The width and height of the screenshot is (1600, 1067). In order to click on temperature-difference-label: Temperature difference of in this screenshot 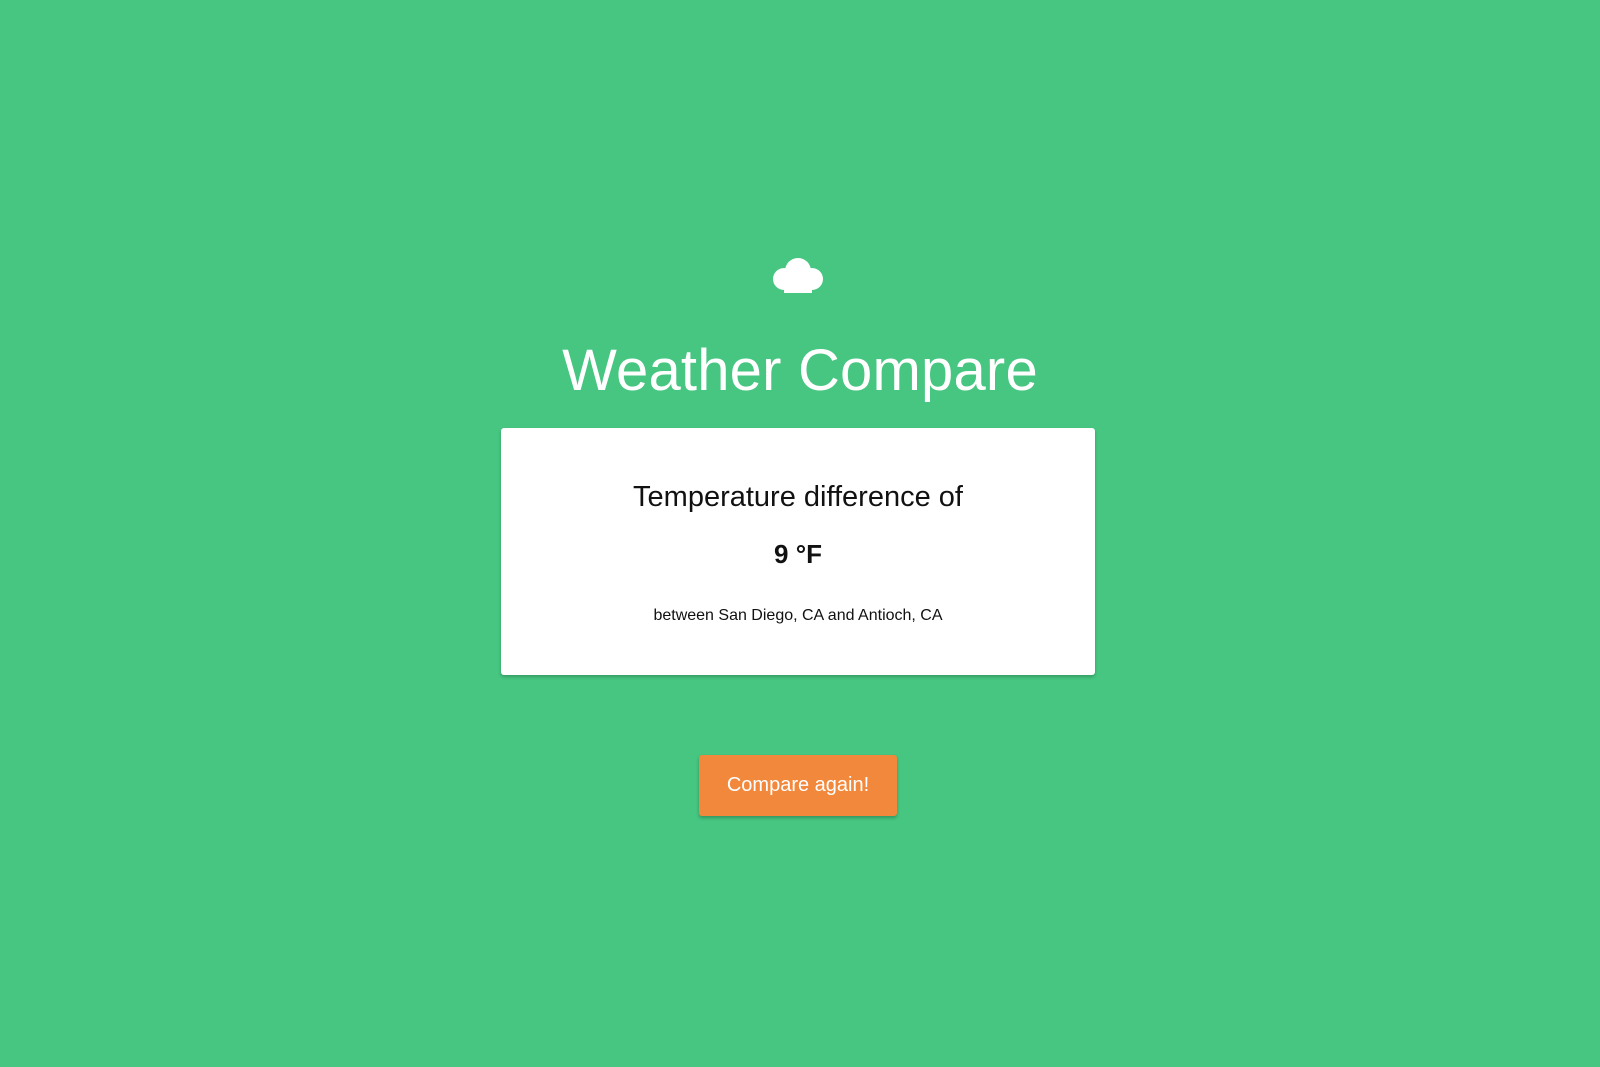, I will do `click(798, 497)`.